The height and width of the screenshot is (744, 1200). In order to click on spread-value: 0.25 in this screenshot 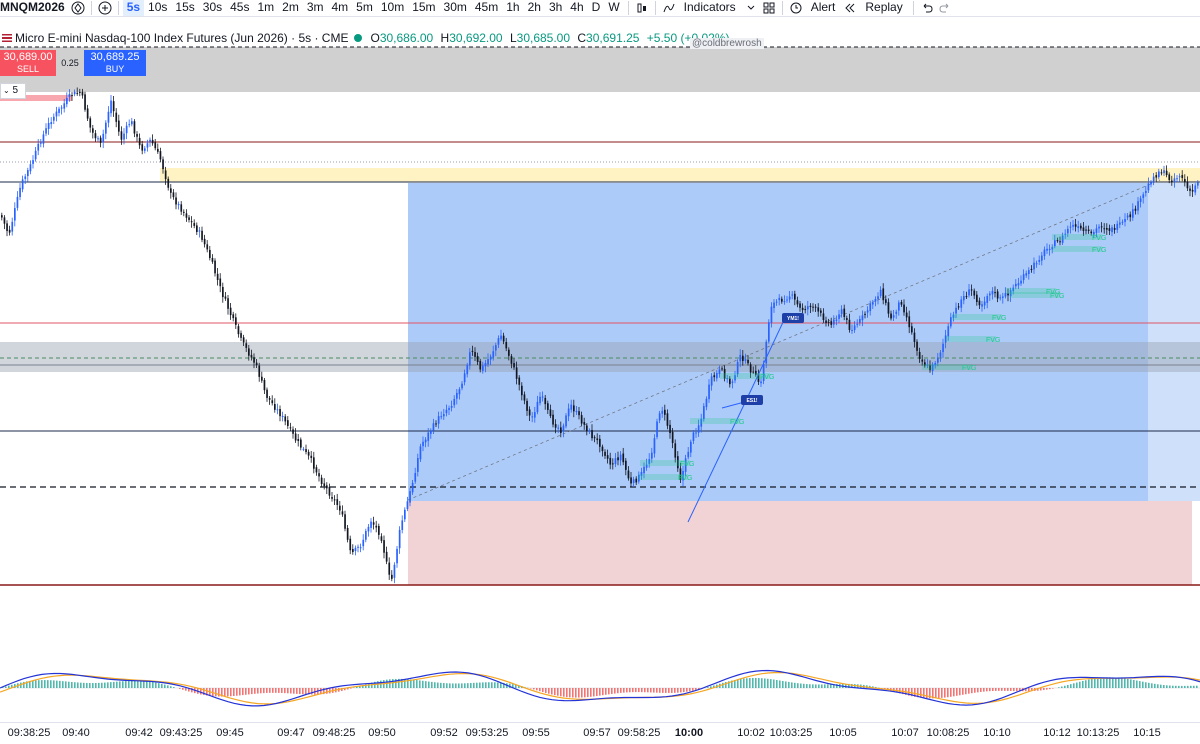, I will do `click(70, 63)`.